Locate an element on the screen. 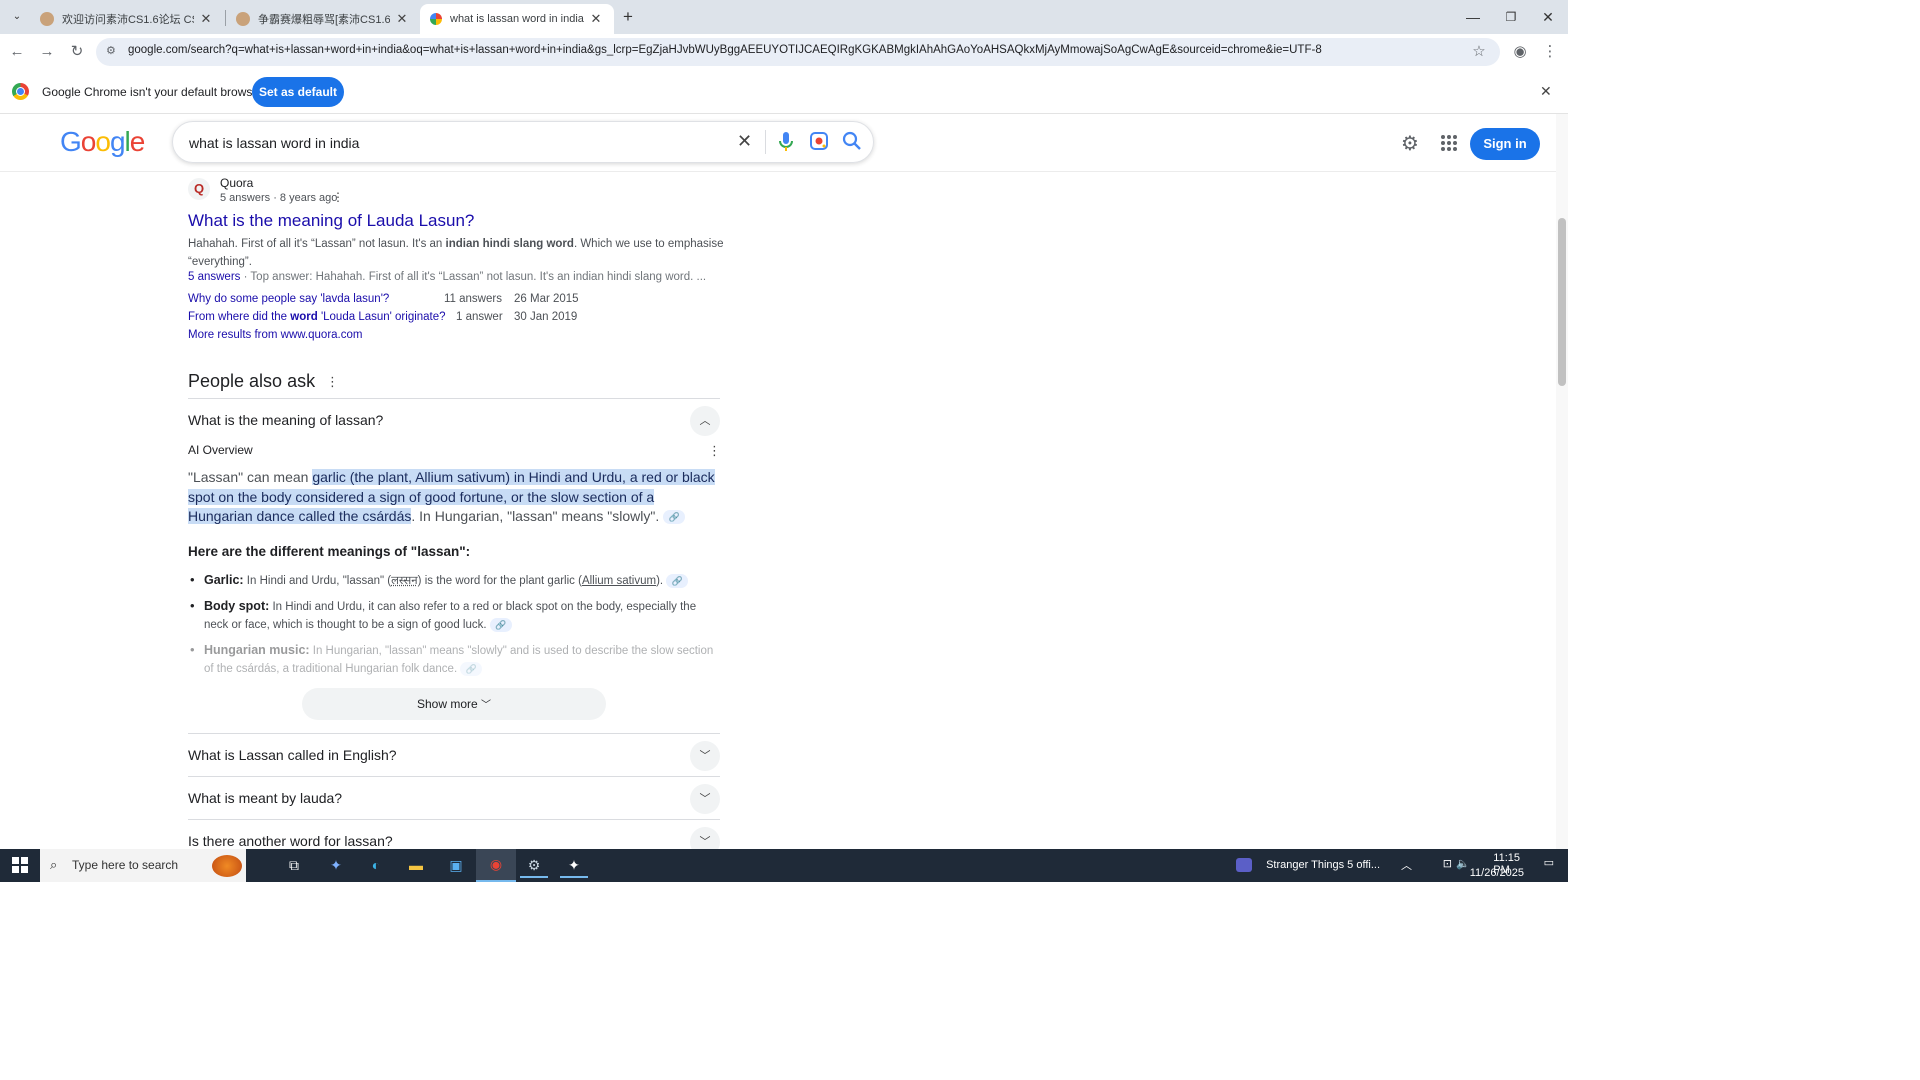  result-title-link: What is the meaning of Lauda Lasun? is located at coordinates (331, 221).